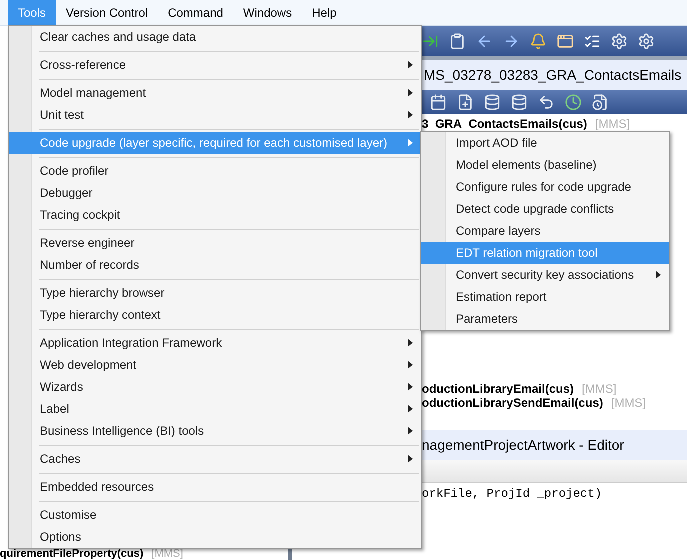 This screenshot has width=687, height=560. Describe the element at coordinates (538, 41) in the screenshot. I see `bell-icon` at that location.